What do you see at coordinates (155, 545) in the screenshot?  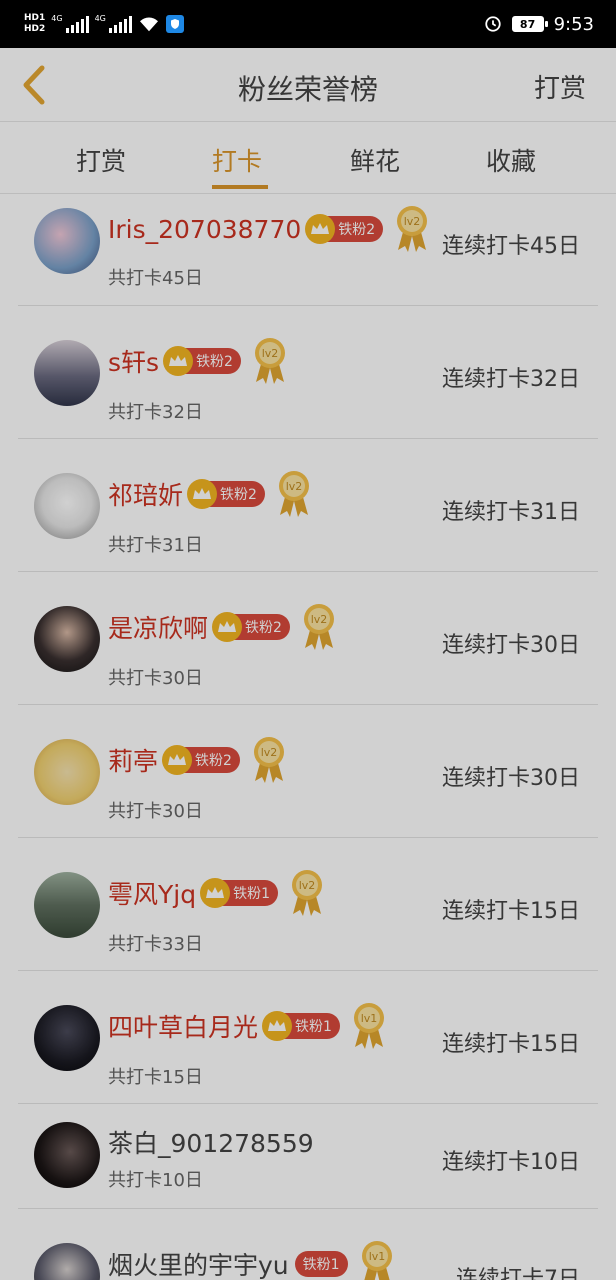 I see `total-checkins: 共打卡31日` at bounding box center [155, 545].